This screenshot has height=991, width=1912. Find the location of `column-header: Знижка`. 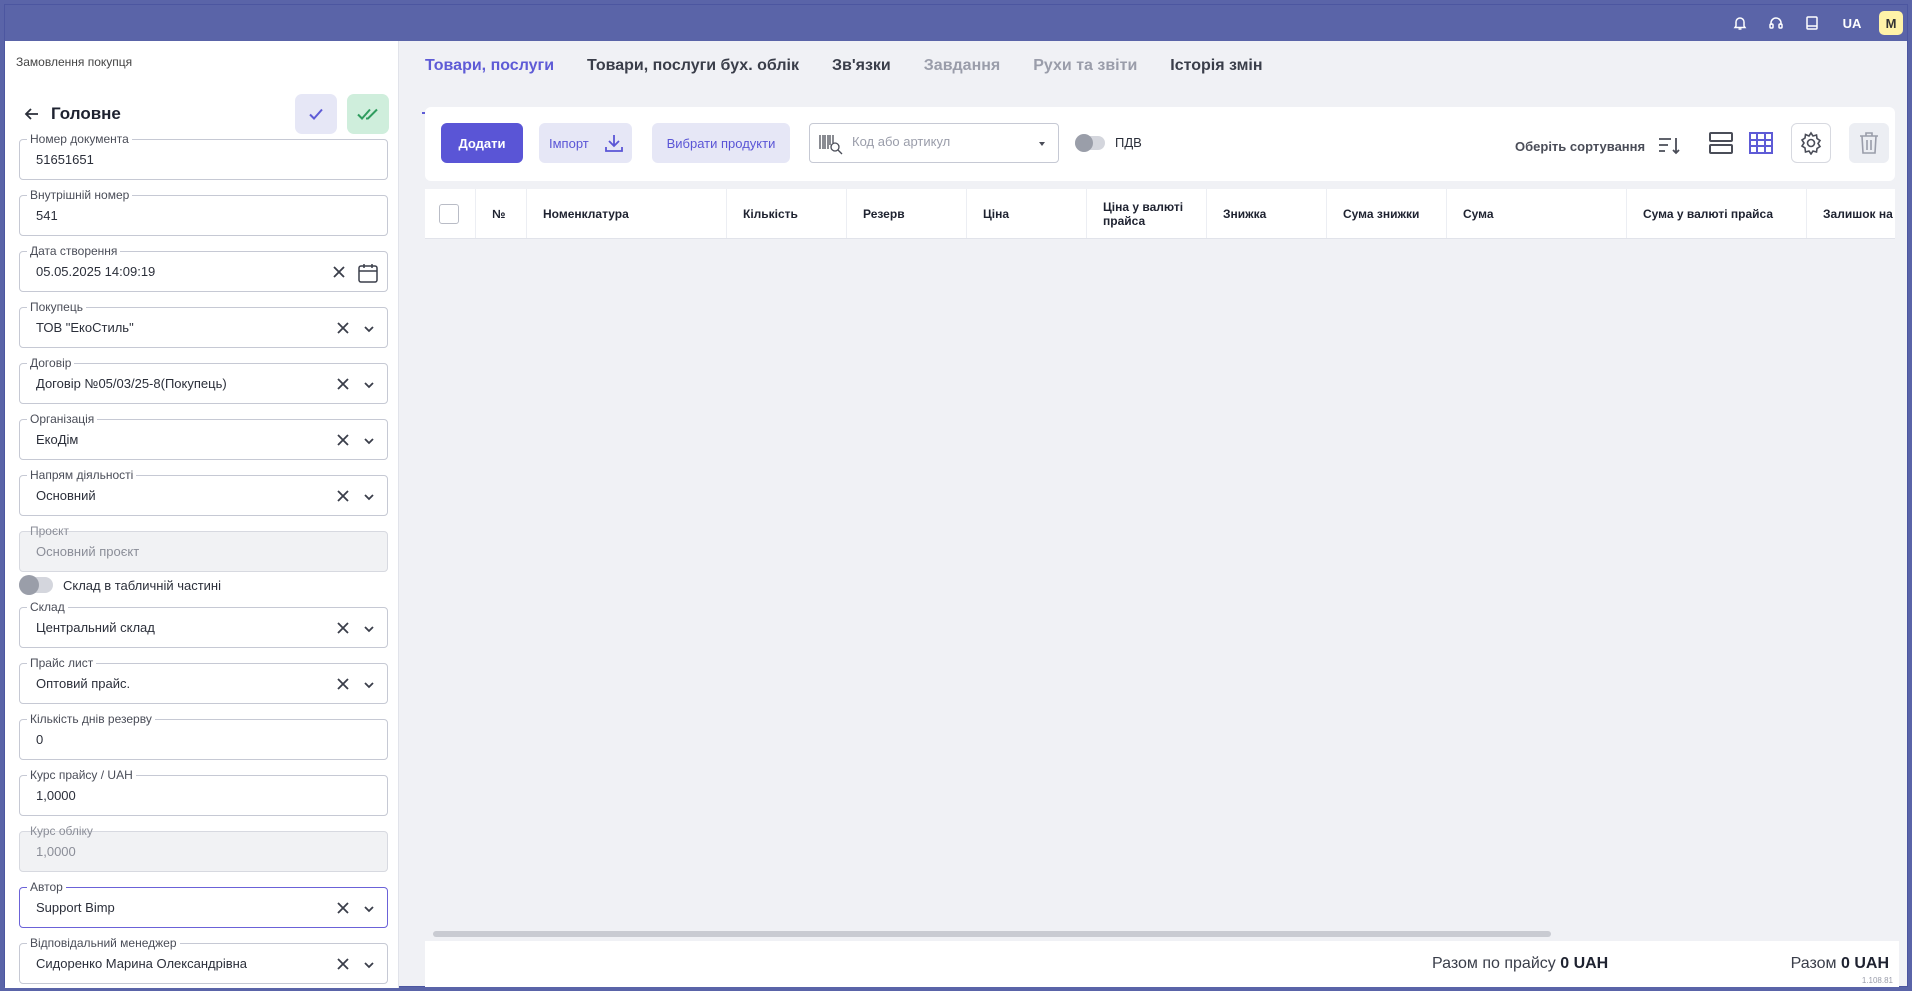

column-header: Знижка is located at coordinates (1266, 213).